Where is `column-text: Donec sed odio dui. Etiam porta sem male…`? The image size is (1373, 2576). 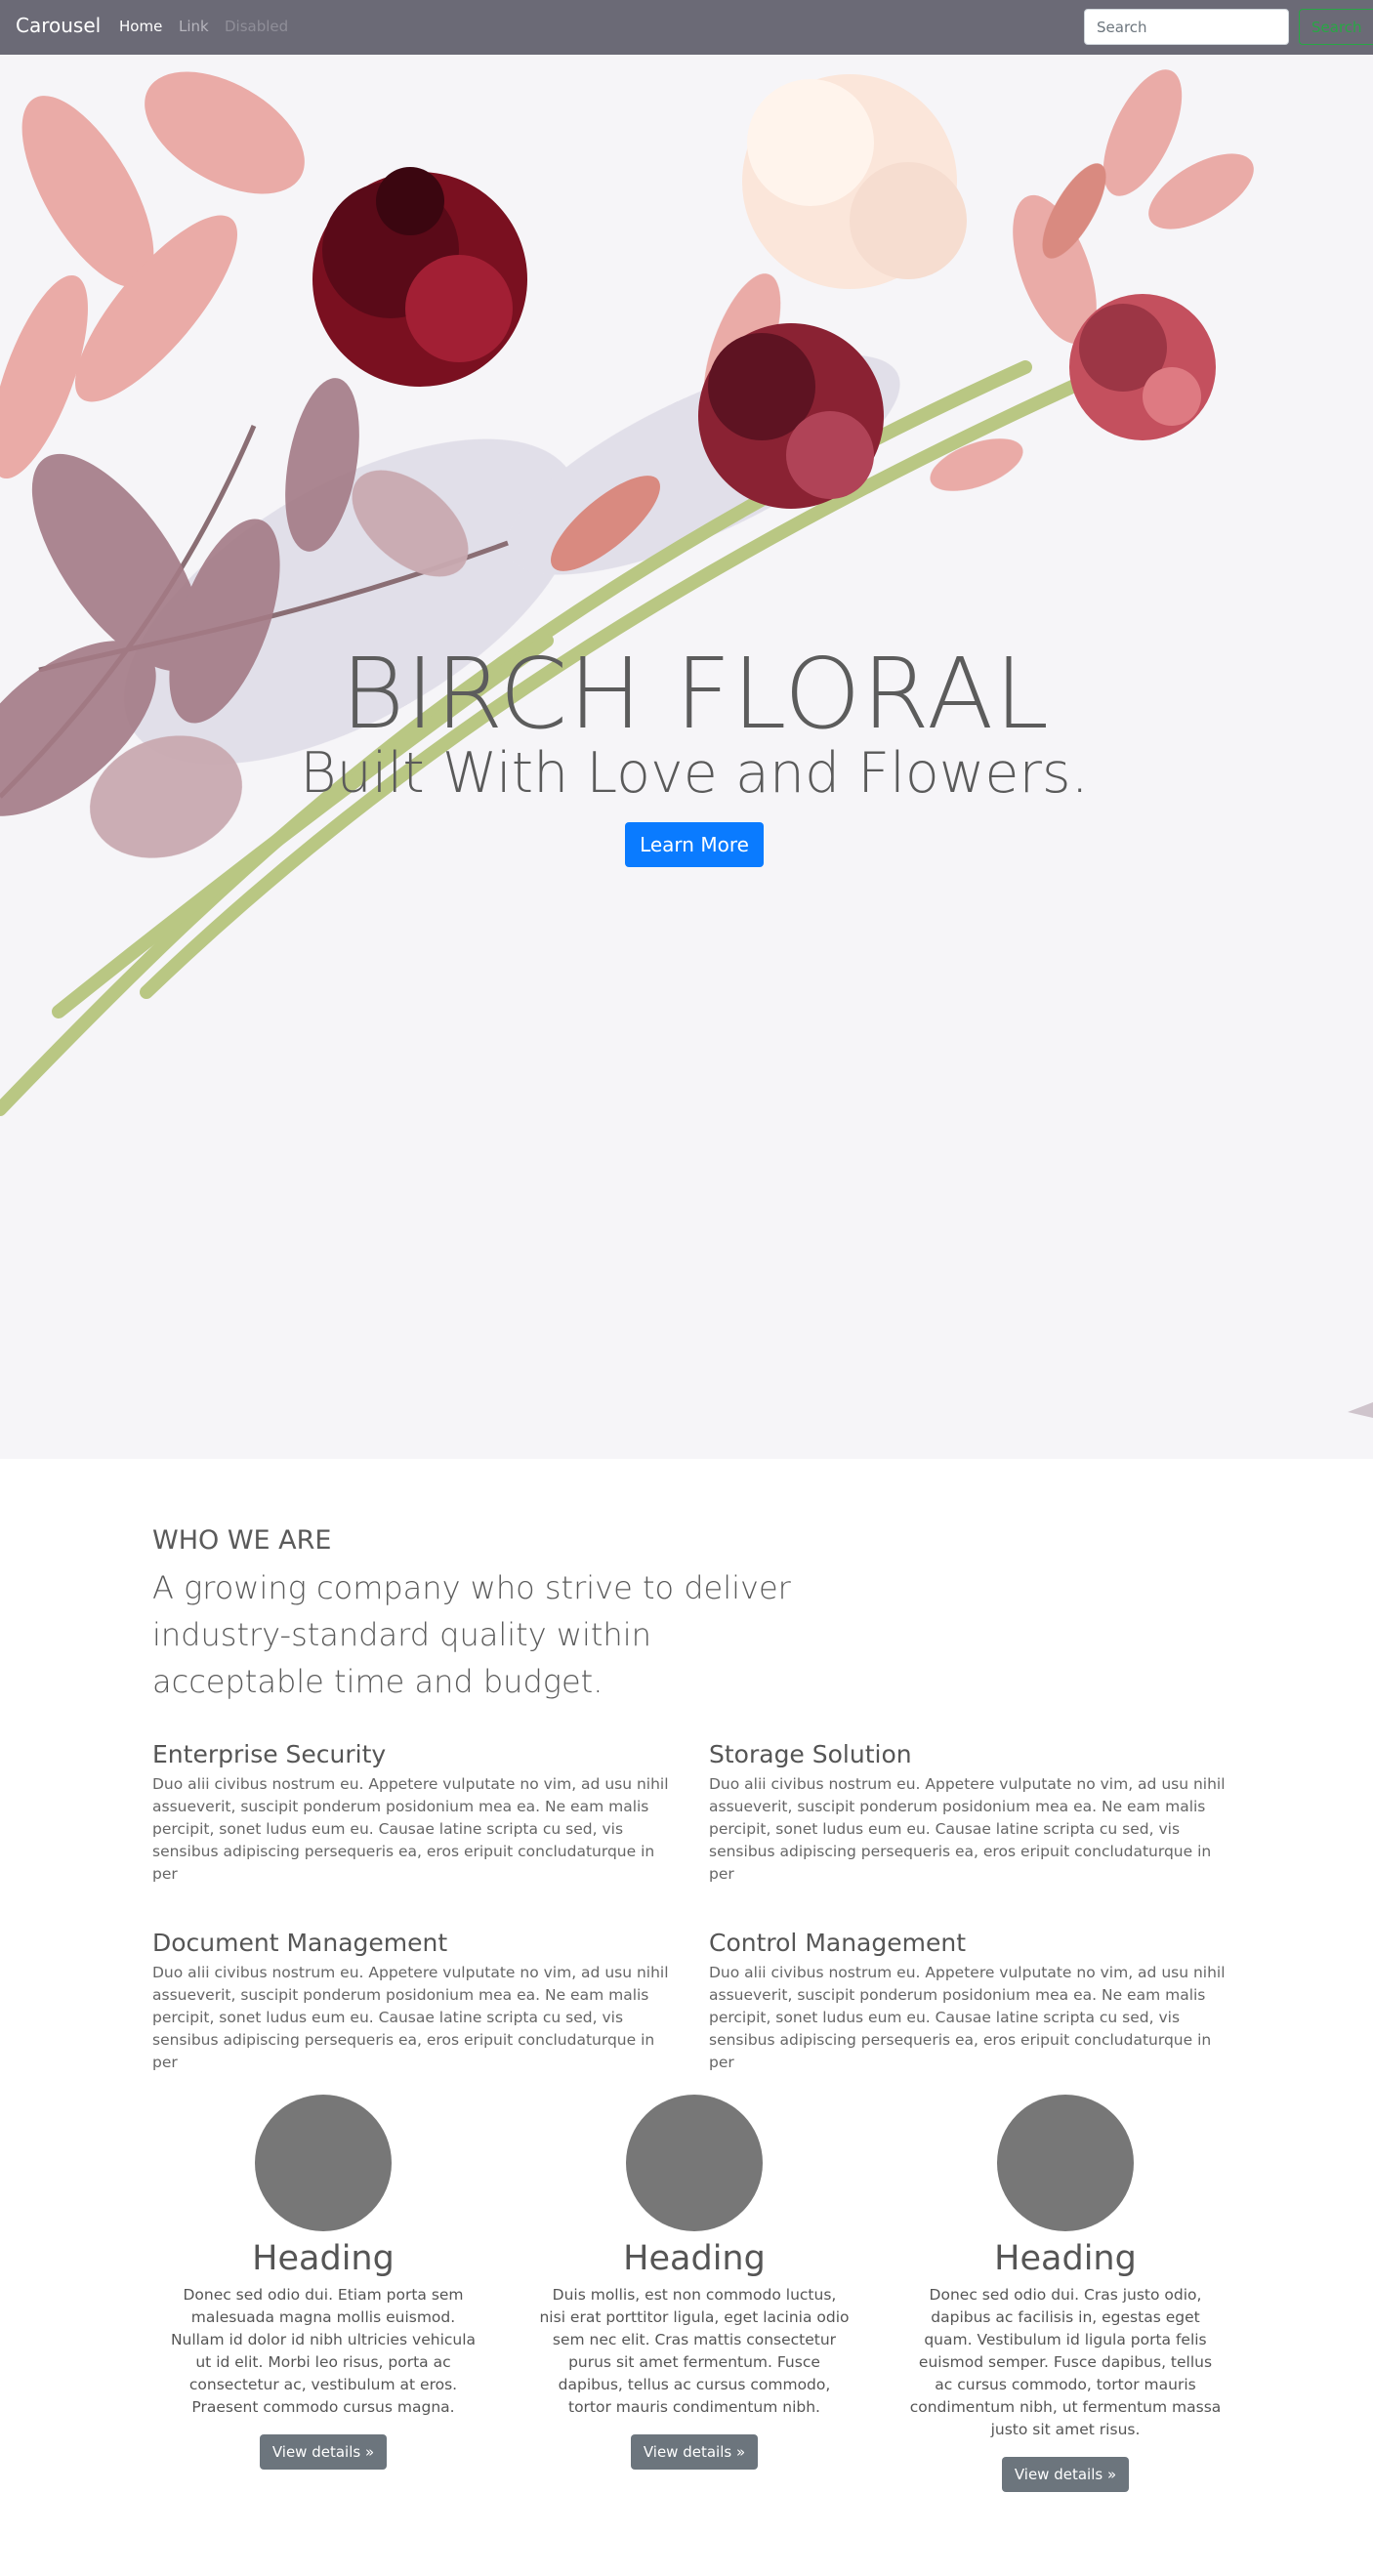 column-text: Donec sed odio dui. Etiam porta sem male… is located at coordinates (323, 2351).